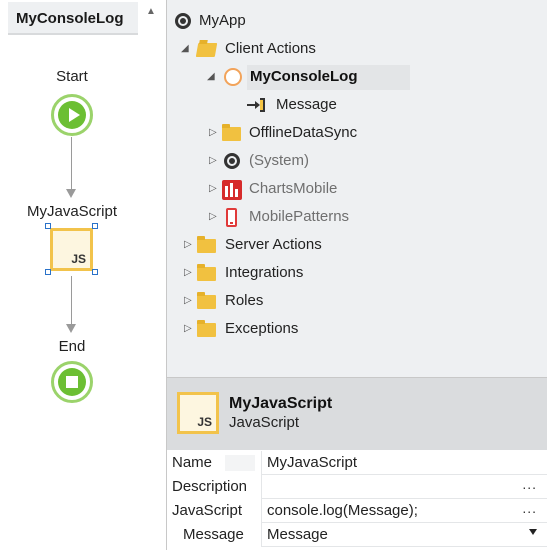 The height and width of the screenshot is (550, 547). Describe the element at coordinates (213, 534) in the screenshot. I see `property-key: Message` at that location.